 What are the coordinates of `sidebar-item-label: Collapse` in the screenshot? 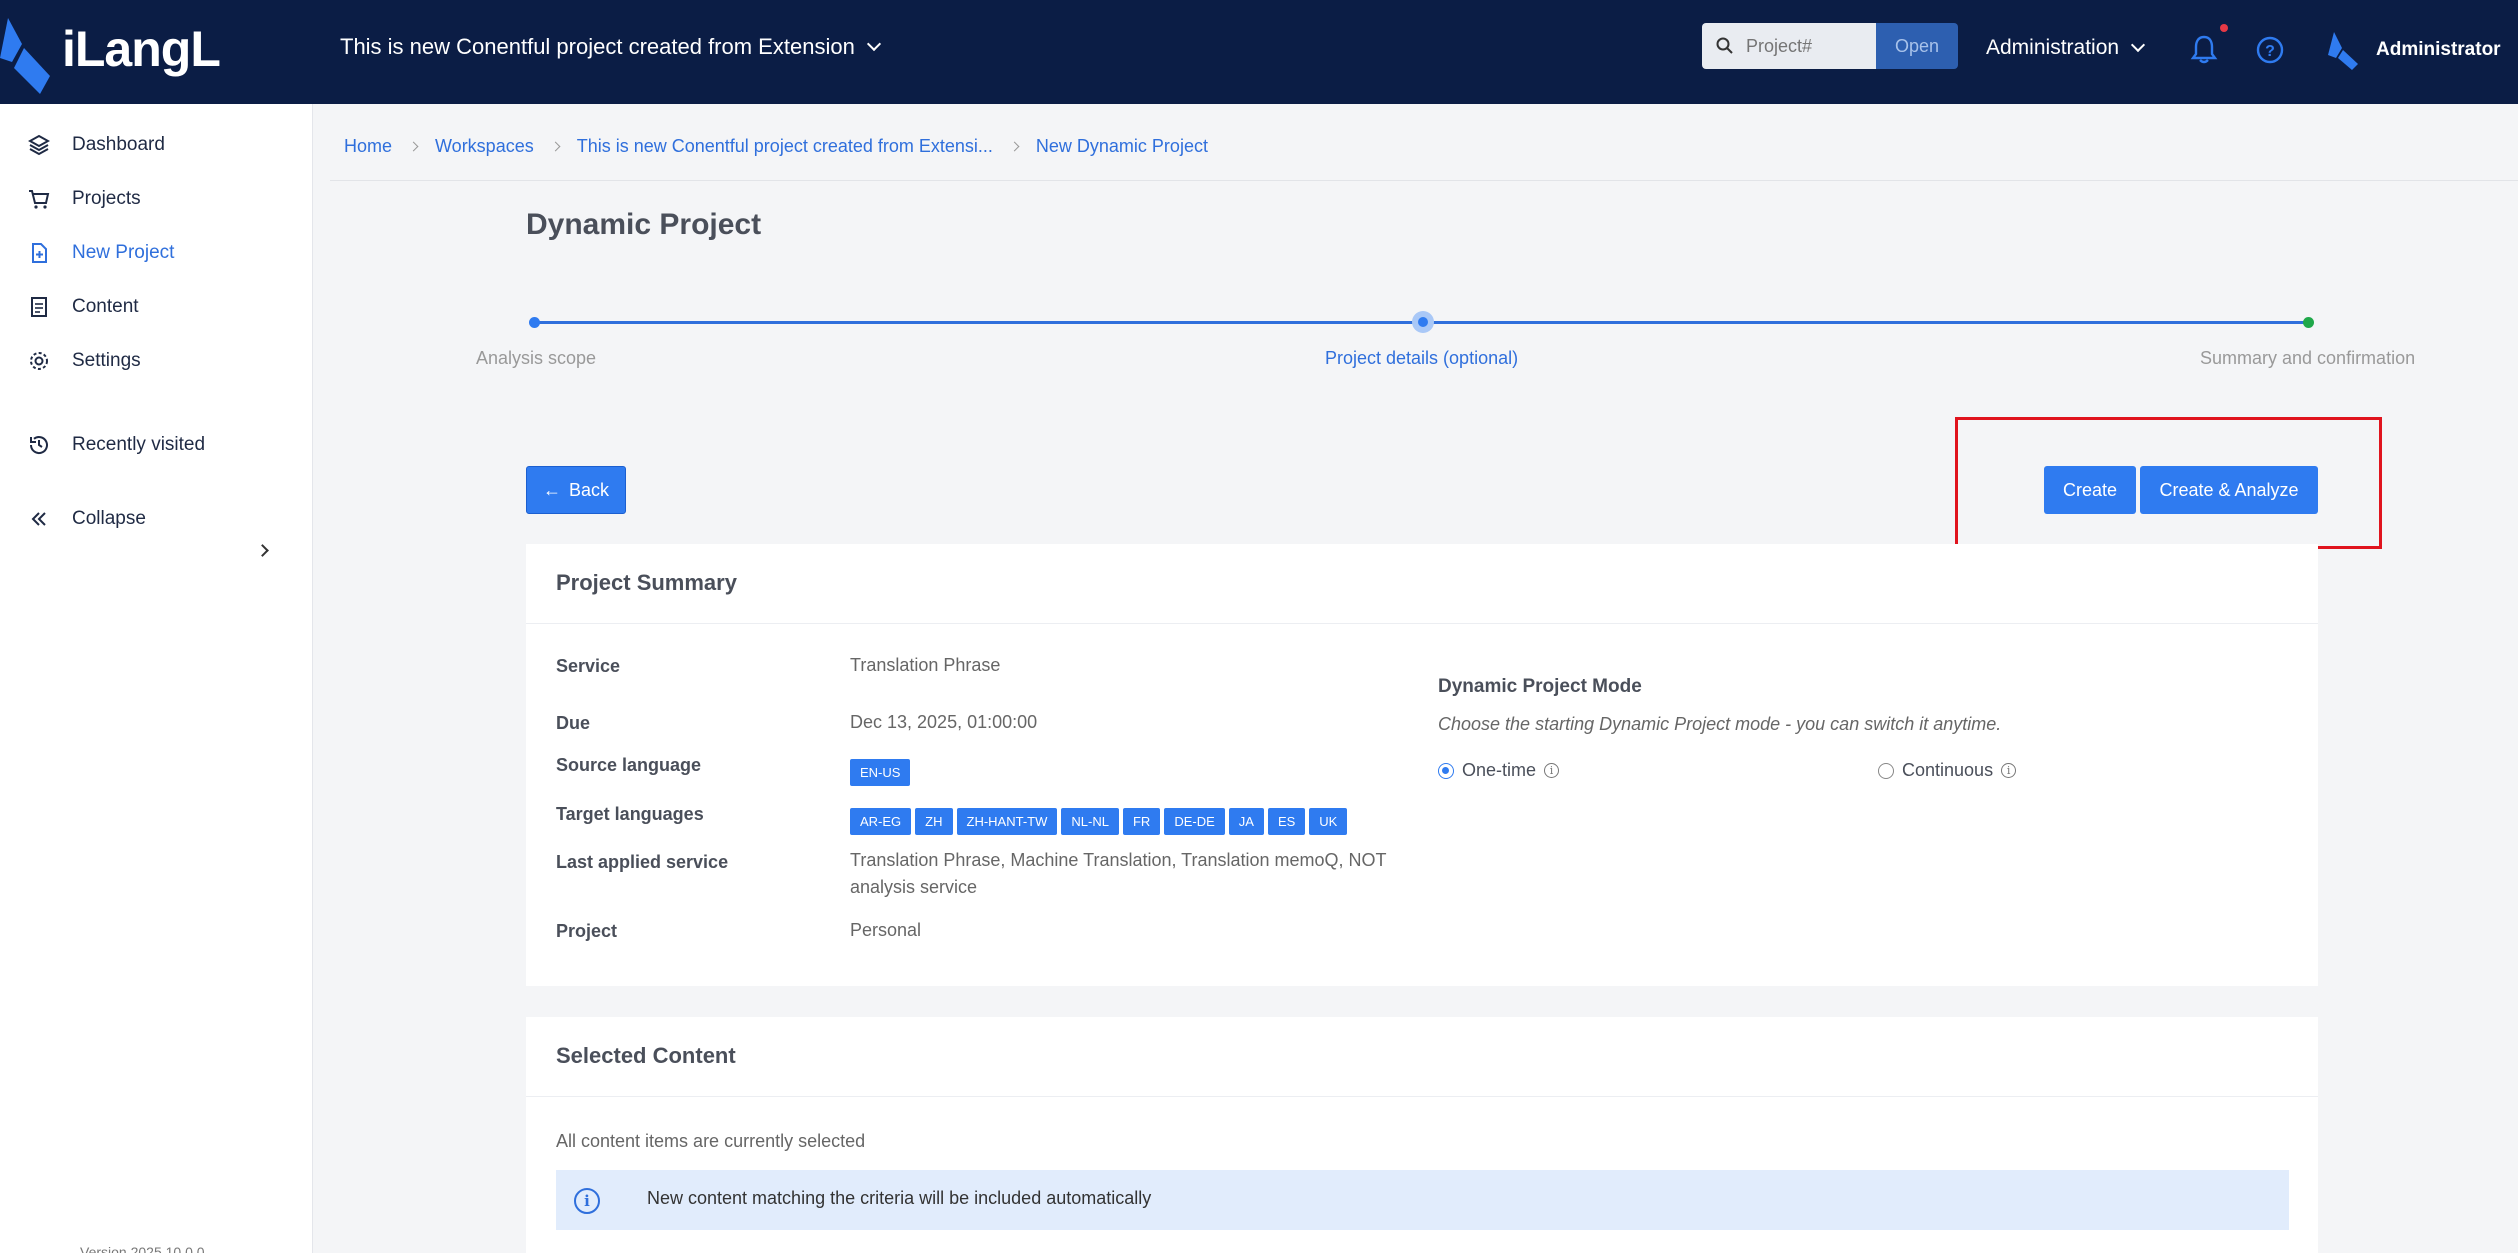 It's located at (109, 518).